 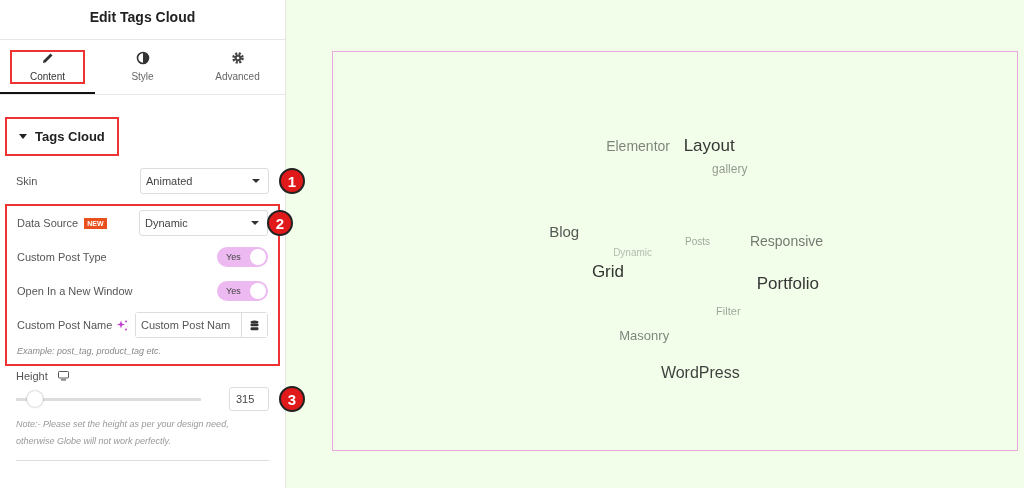 I want to click on data-source-select: Dynamic, so click(x=203, y=223).